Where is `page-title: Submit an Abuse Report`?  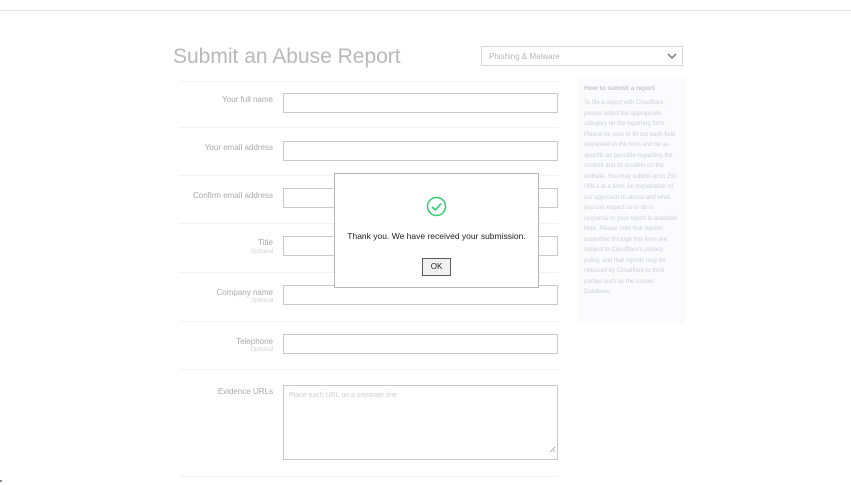
page-title: Submit an Abuse Report is located at coordinates (287, 56).